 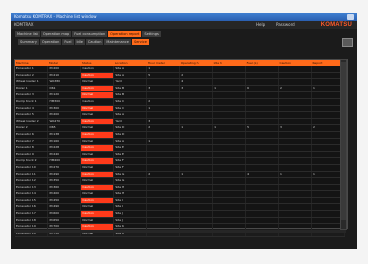 I want to click on table-row: Excavator 3 PC120 Normal Site B, so click(x=180, y=95).